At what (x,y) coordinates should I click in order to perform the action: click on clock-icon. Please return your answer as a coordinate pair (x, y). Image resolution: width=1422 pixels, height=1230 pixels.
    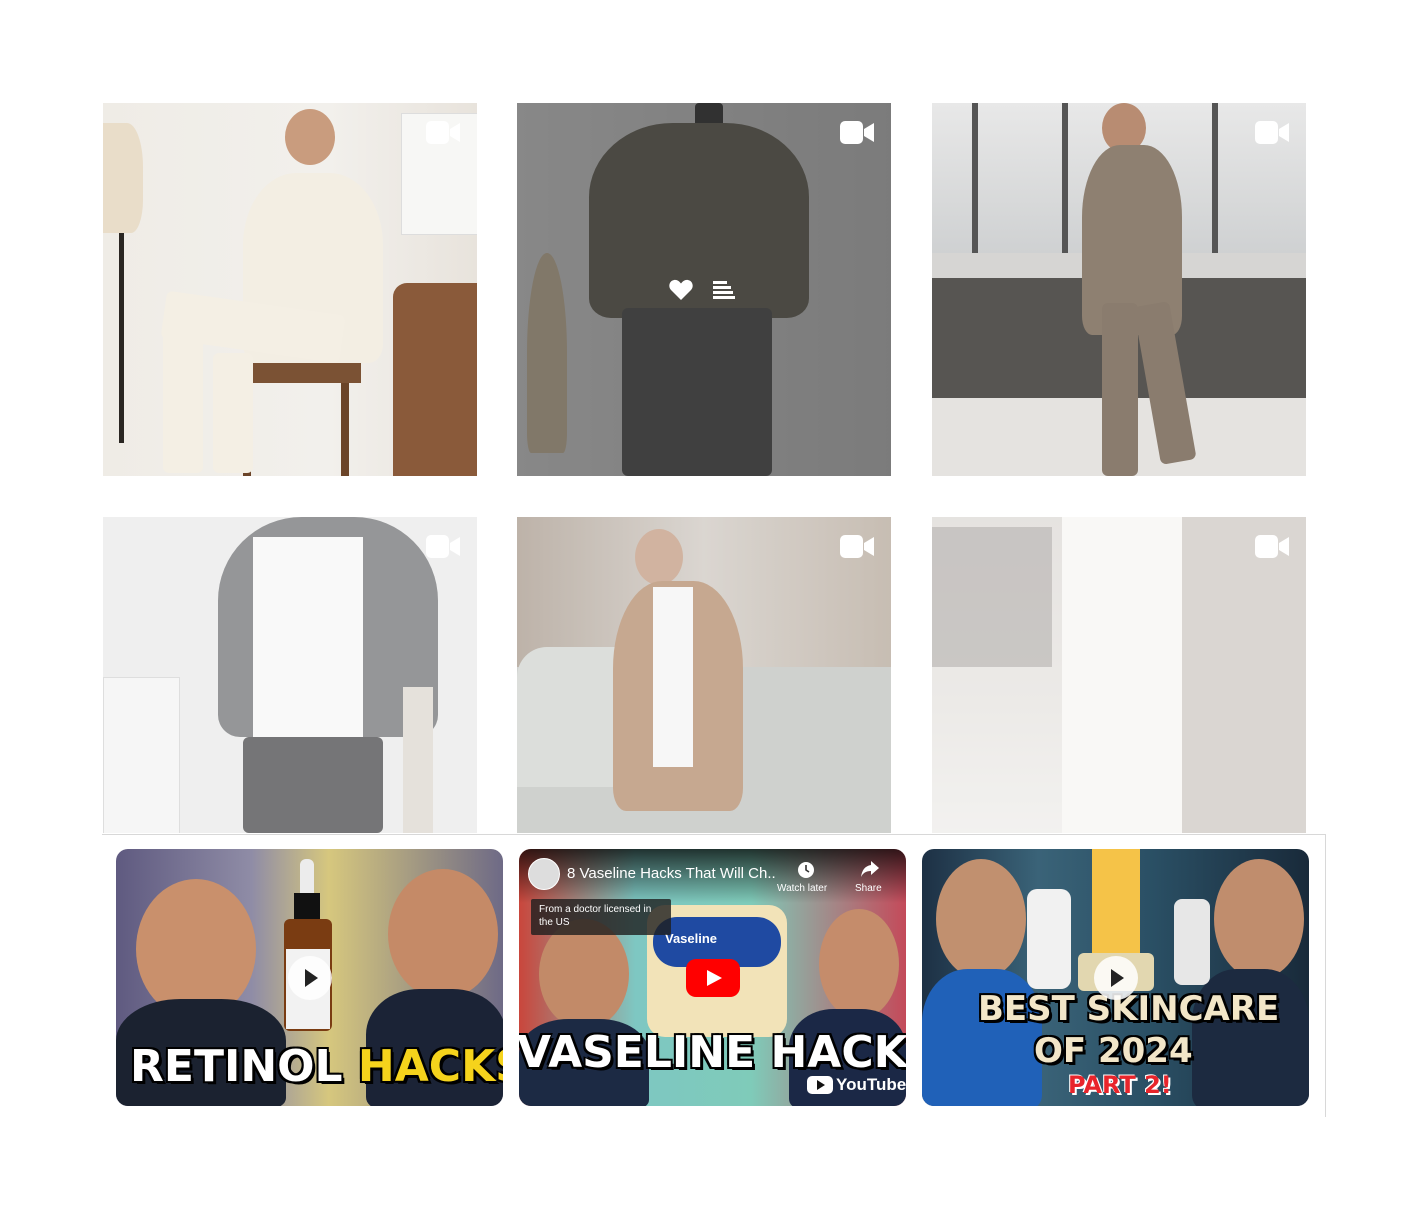
    Looking at the image, I should click on (806, 872).